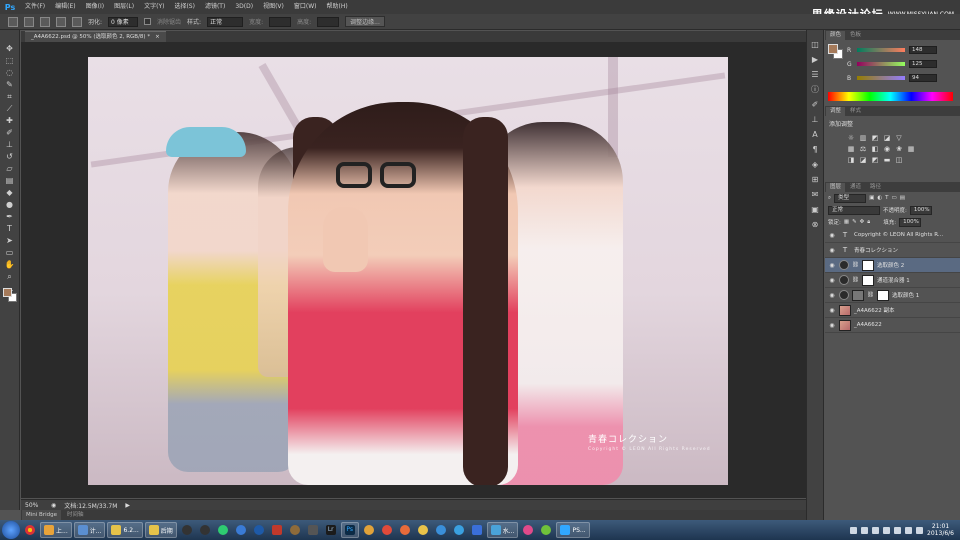 The height and width of the screenshot is (540, 960). Describe the element at coordinates (10, 217) in the screenshot. I see `pen-tool-icon: ✒` at that location.